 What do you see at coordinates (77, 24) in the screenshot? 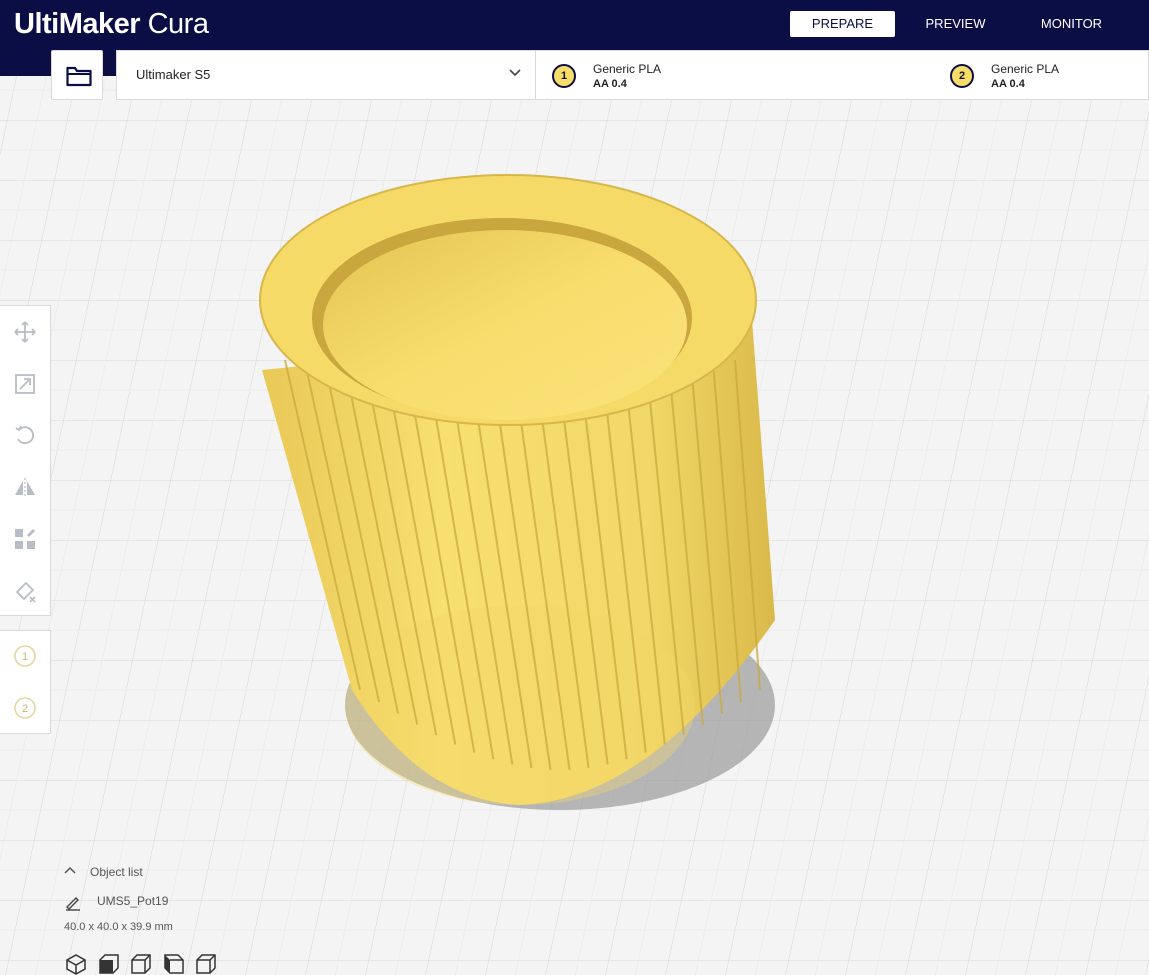
I see `logo-bold: UltiMaker` at bounding box center [77, 24].